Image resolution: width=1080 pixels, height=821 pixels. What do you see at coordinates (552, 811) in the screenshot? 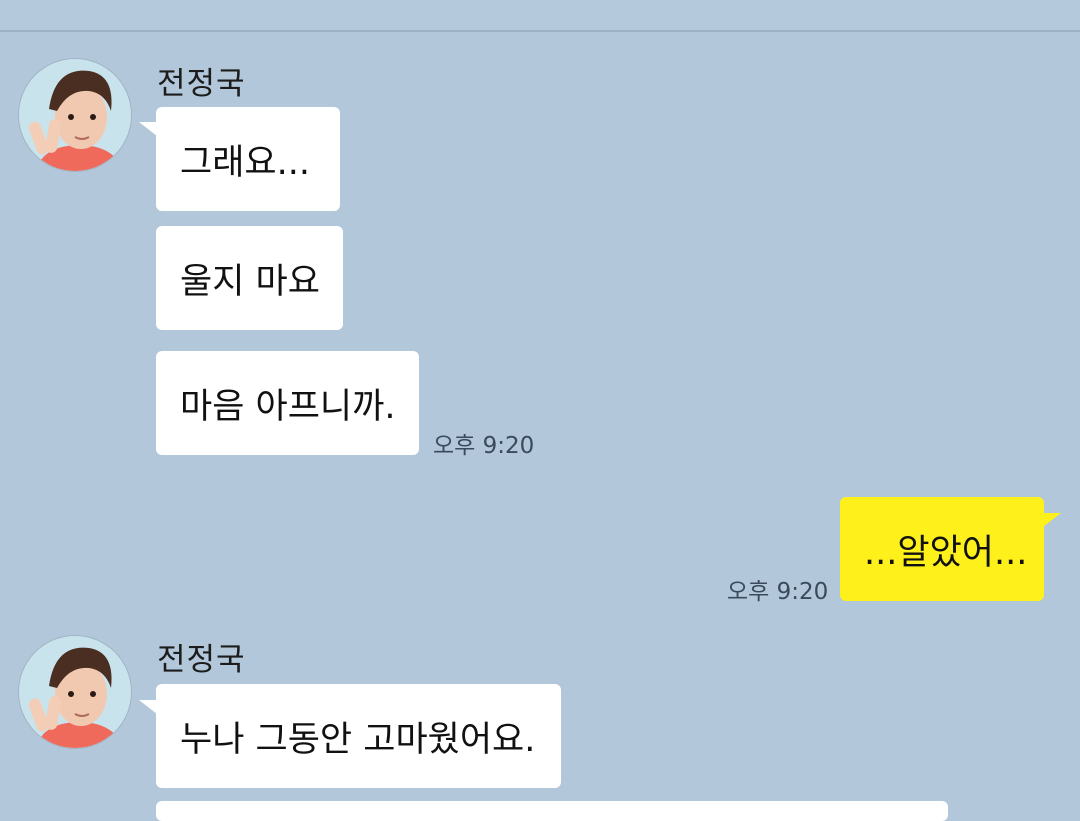
I see `message-bubble-partial` at bounding box center [552, 811].